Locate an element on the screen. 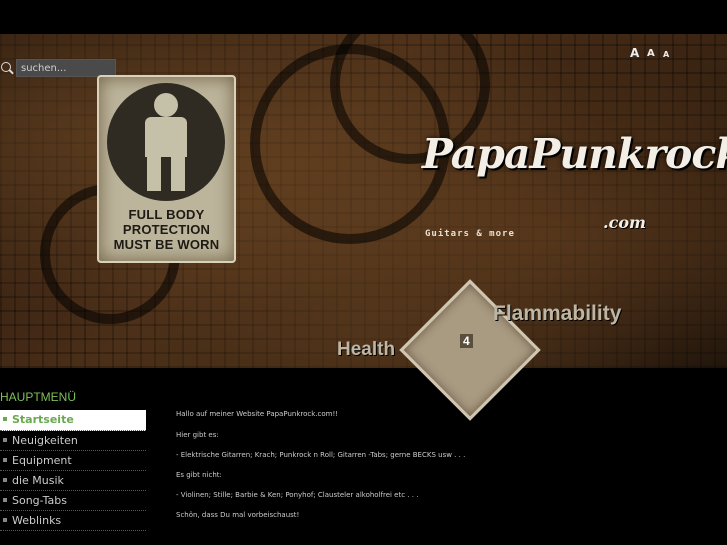 The width and height of the screenshot is (727, 545). menu-item-startseite: Startseite is located at coordinates (73, 420).